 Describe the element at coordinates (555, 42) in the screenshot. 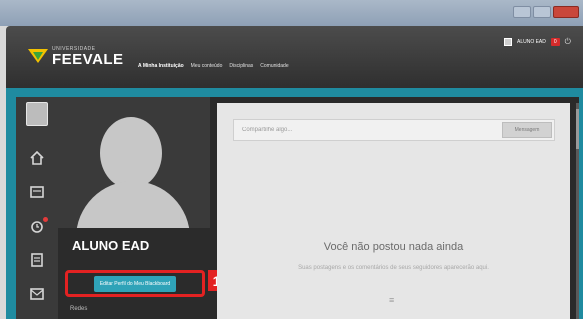

I see `notification-badge: 0` at that location.